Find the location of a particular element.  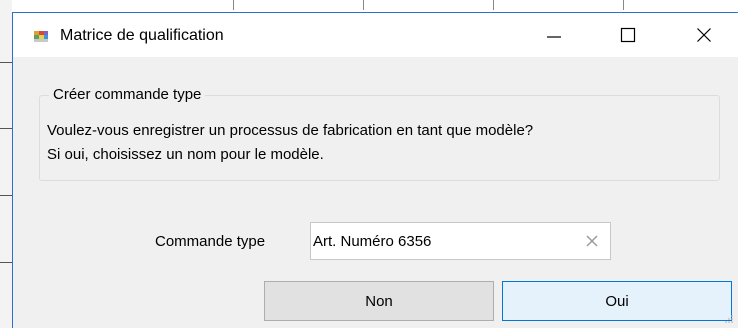

title-bar: Matrice de qualification is located at coordinates (375, 35).